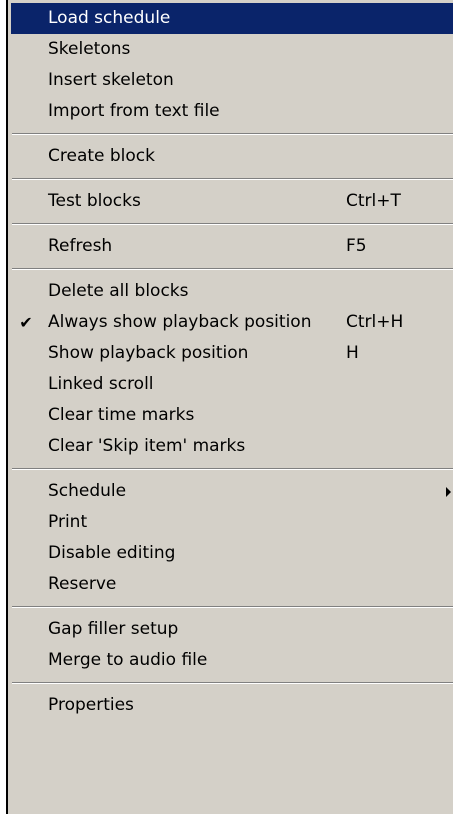  I want to click on submenu-arrow-icon, so click(448, 492).